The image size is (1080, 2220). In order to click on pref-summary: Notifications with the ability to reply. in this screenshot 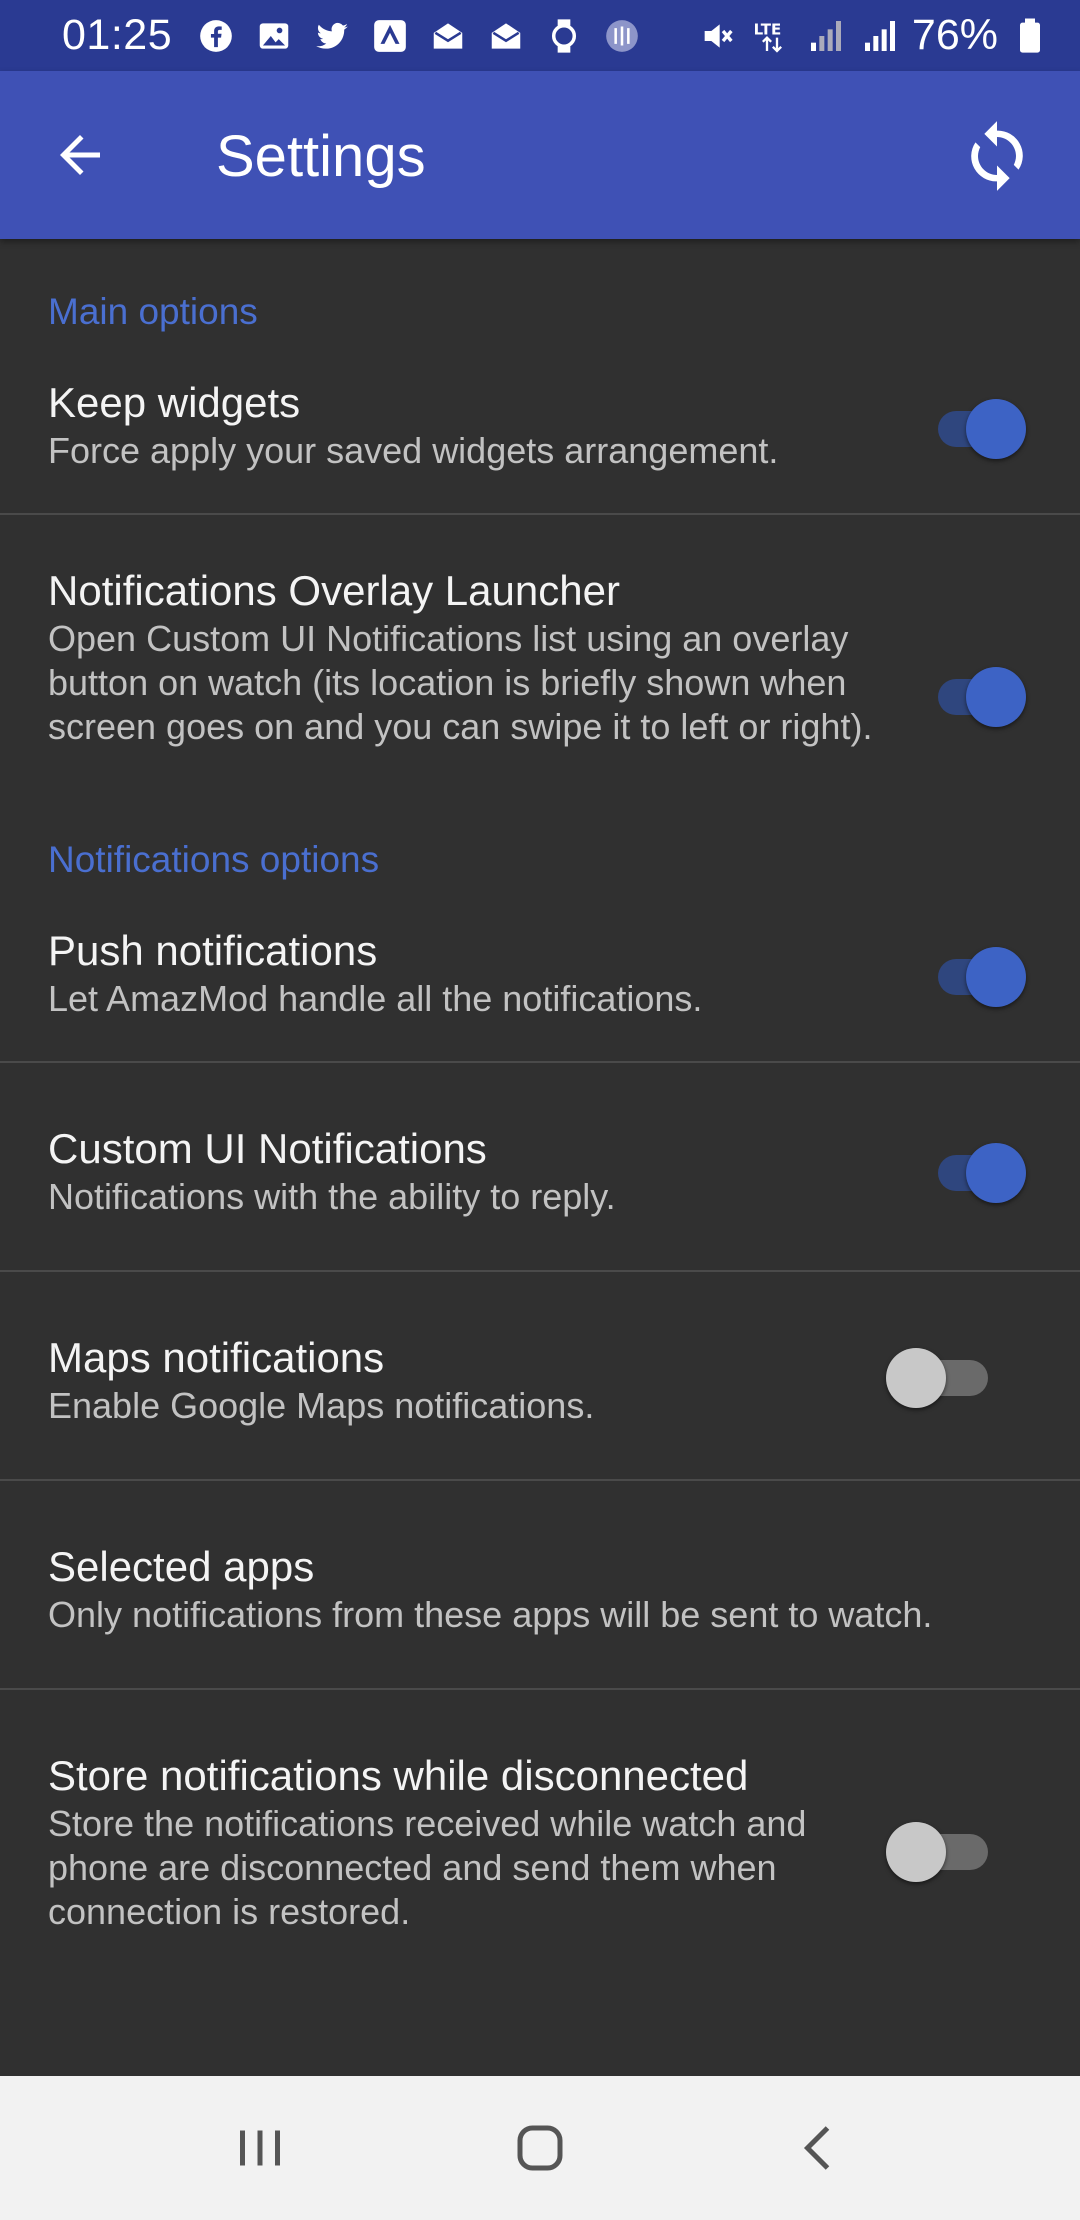, I will do `click(332, 1196)`.